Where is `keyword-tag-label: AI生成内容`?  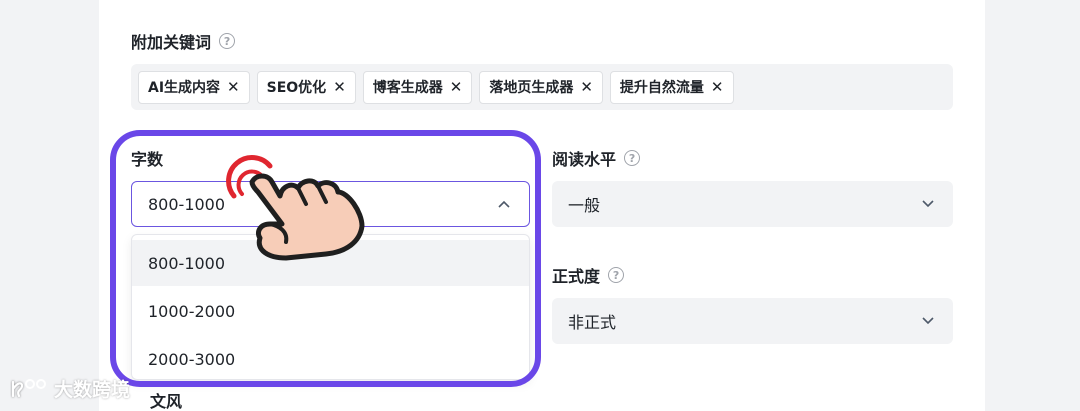
keyword-tag-label: AI生成内容 is located at coordinates (184, 88).